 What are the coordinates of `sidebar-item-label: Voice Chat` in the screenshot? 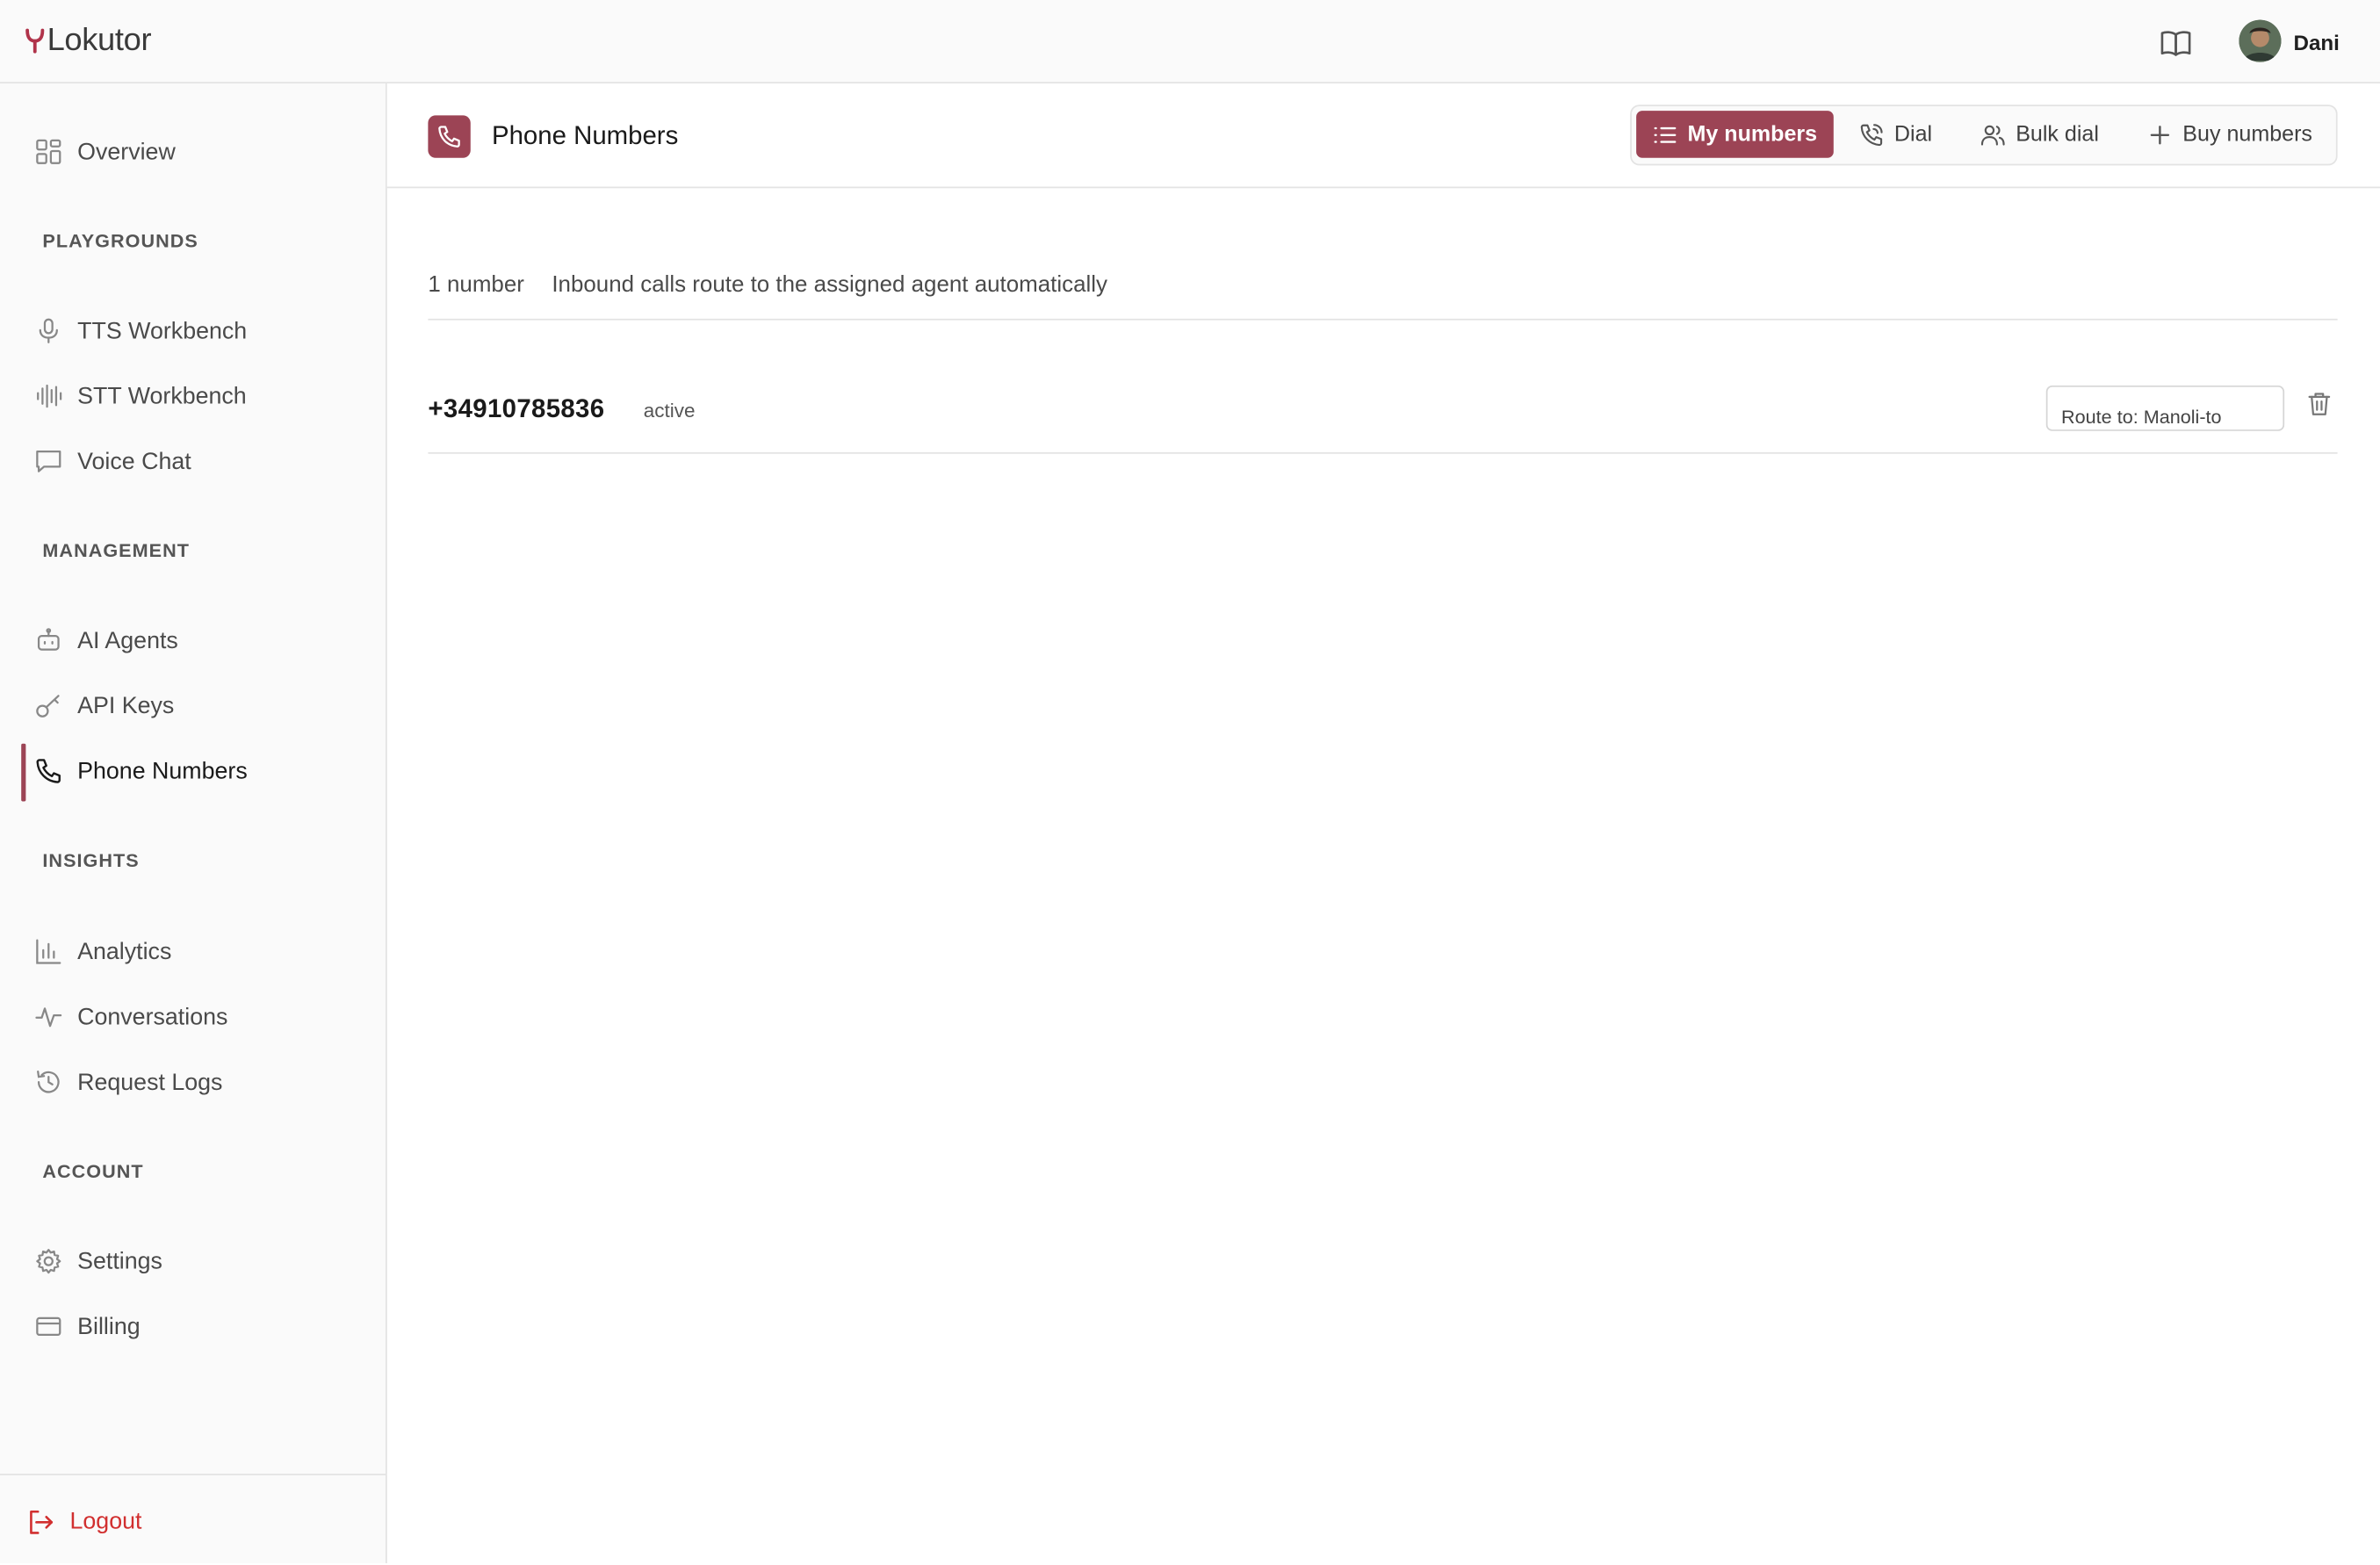 It's located at (134, 462).